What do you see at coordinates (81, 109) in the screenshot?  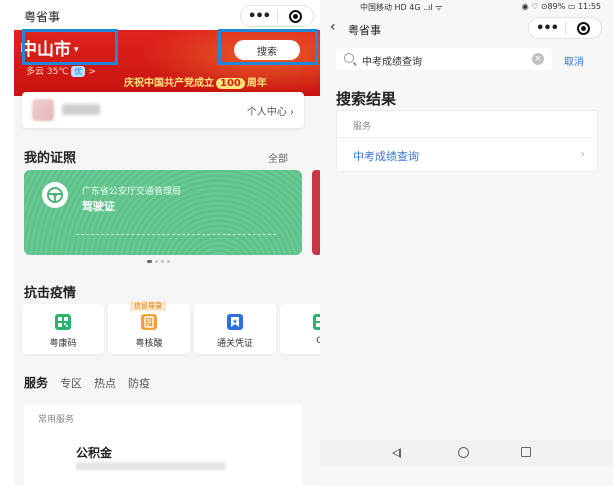 I see `user-name-redacted` at bounding box center [81, 109].